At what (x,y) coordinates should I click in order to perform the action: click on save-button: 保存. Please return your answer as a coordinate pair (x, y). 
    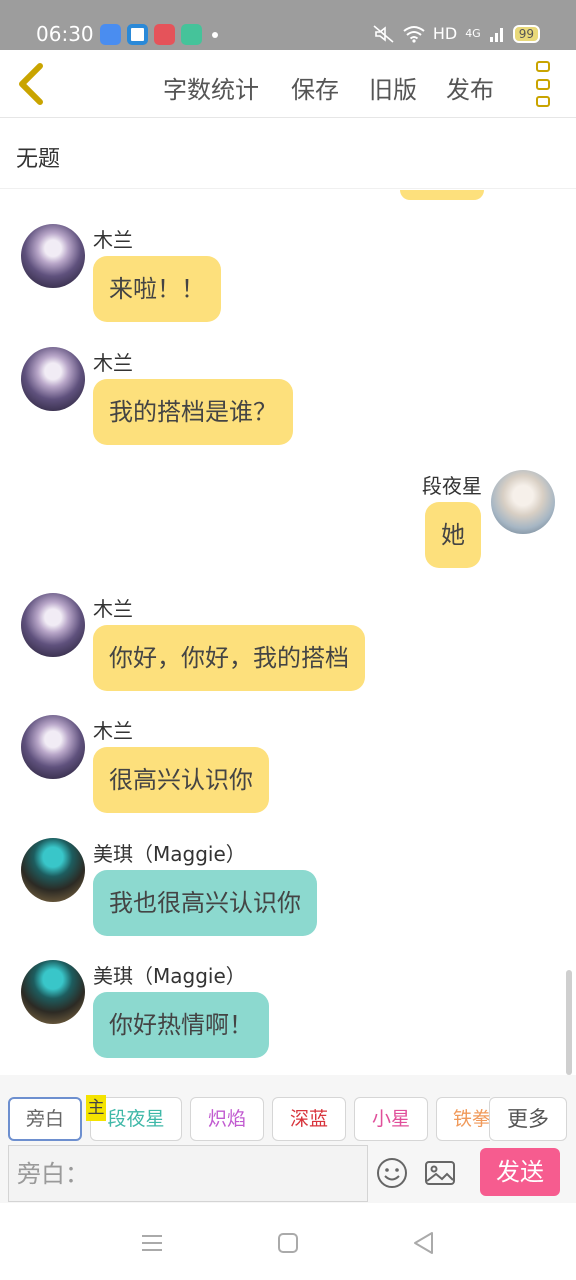
    Looking at the image, I should click on (315, 87).